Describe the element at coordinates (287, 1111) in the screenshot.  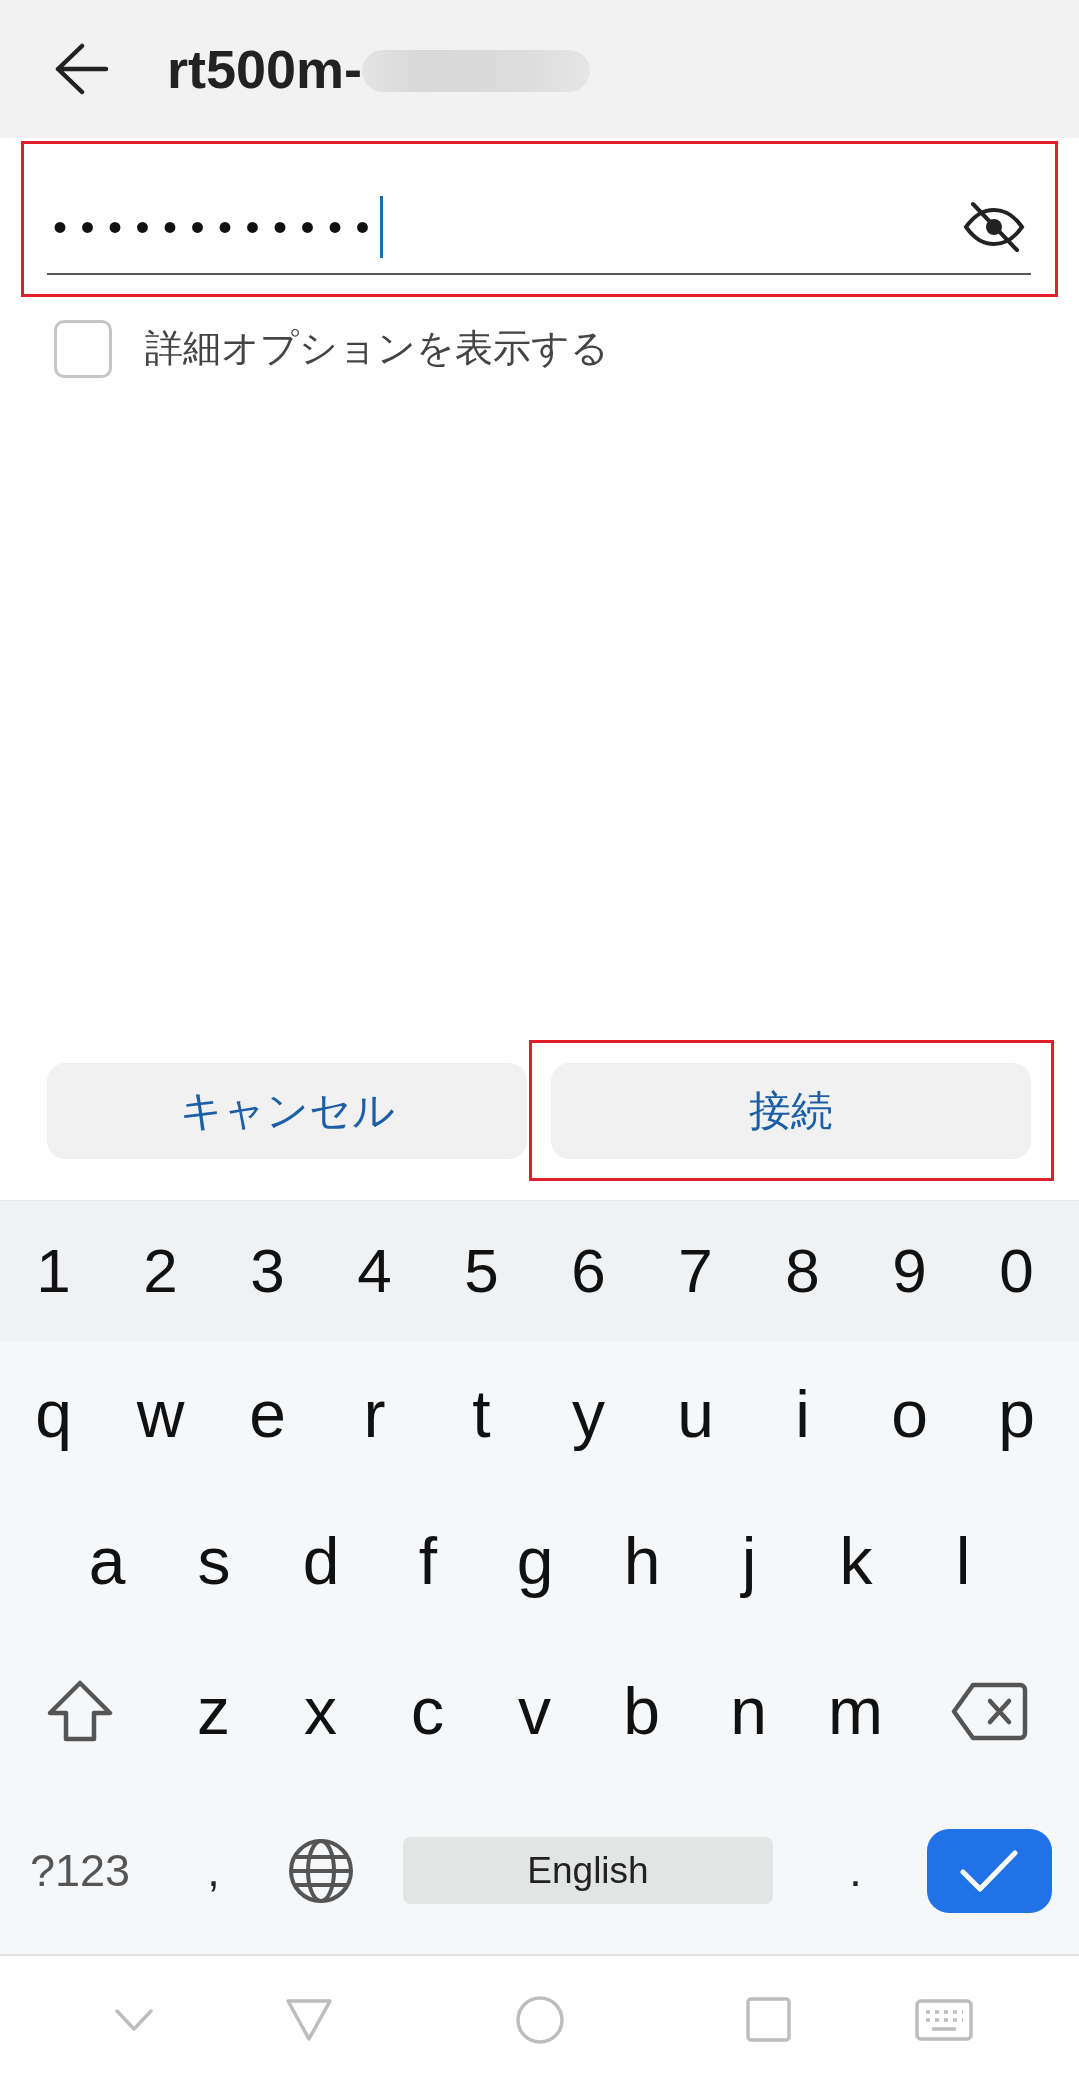
I see `action-button: キャンセル` at that location.